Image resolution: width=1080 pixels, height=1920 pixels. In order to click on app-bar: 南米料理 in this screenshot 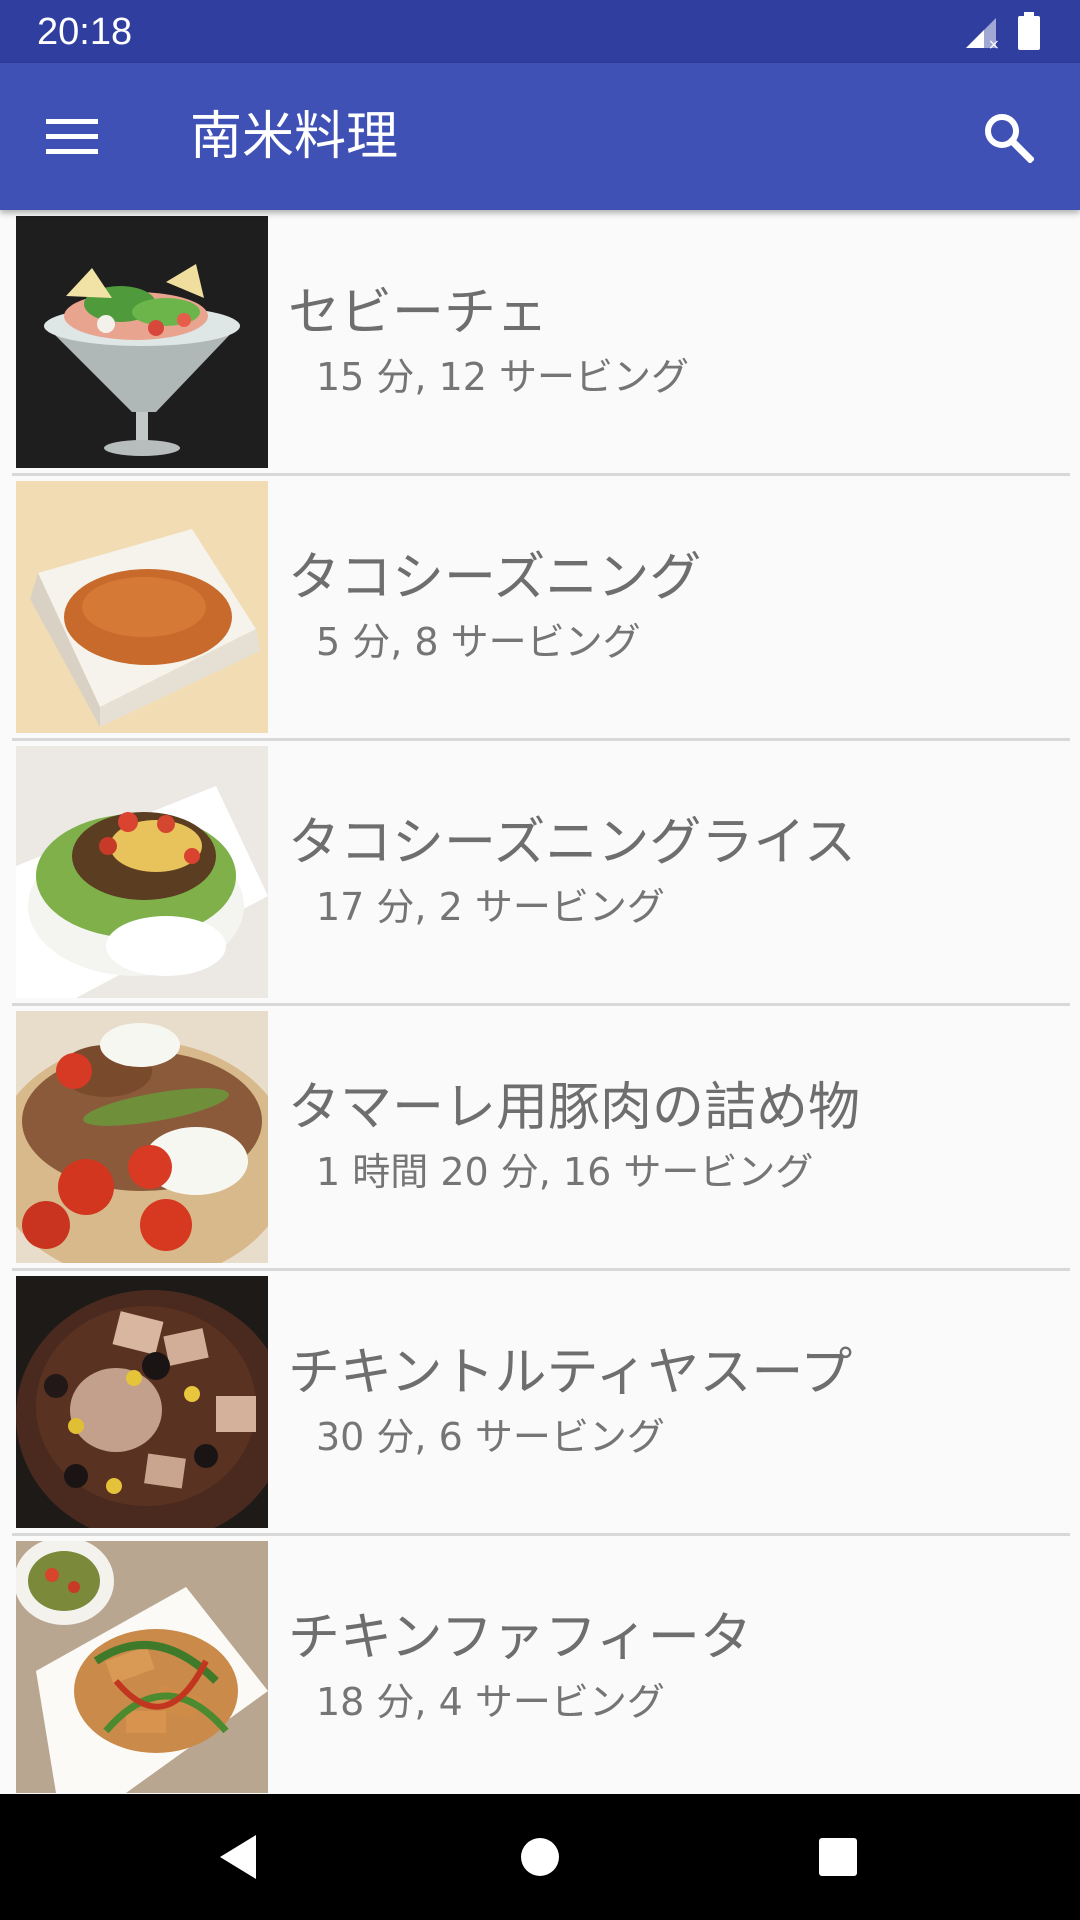, I will do `click(540, 136)`.